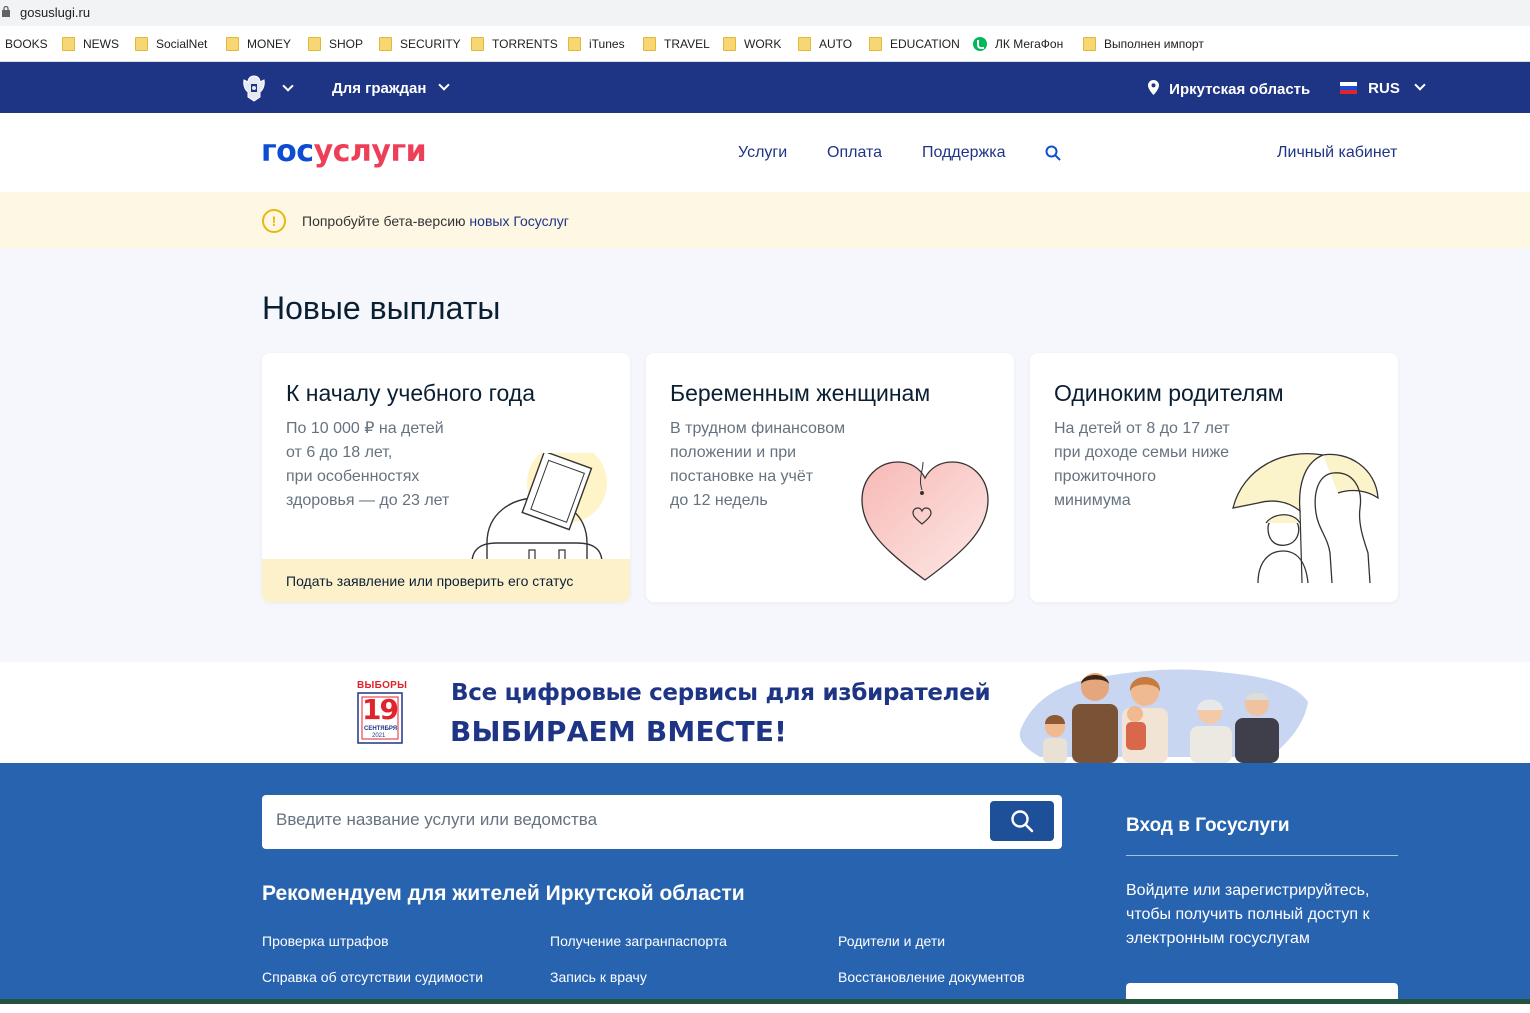 The height and width of the screenshot is (1013, 1530). I want to click on bookmark-money: MONEY, so click(258, 44).